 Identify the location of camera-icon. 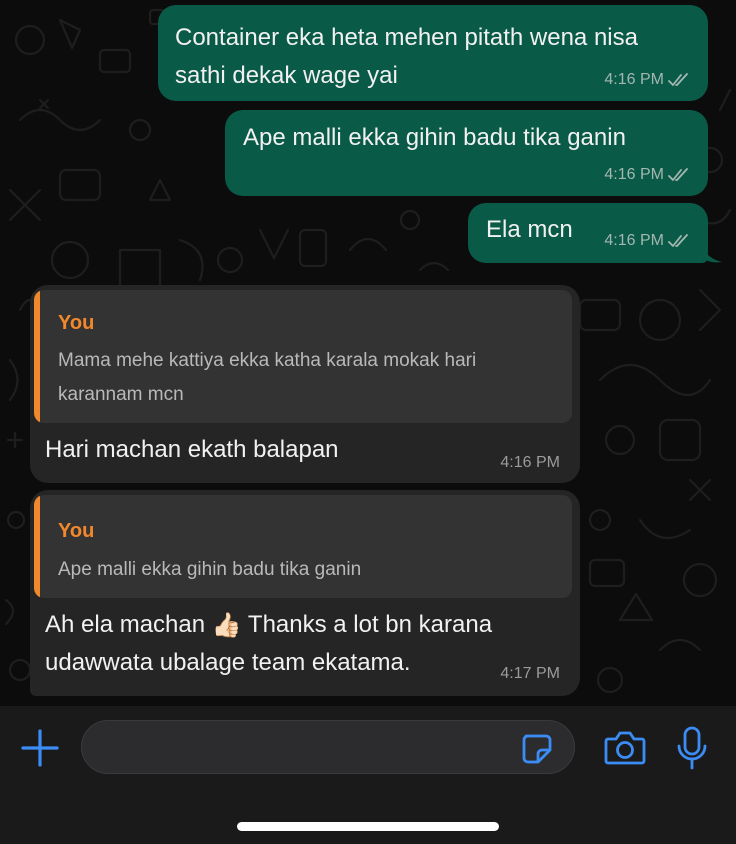
(625, 748).